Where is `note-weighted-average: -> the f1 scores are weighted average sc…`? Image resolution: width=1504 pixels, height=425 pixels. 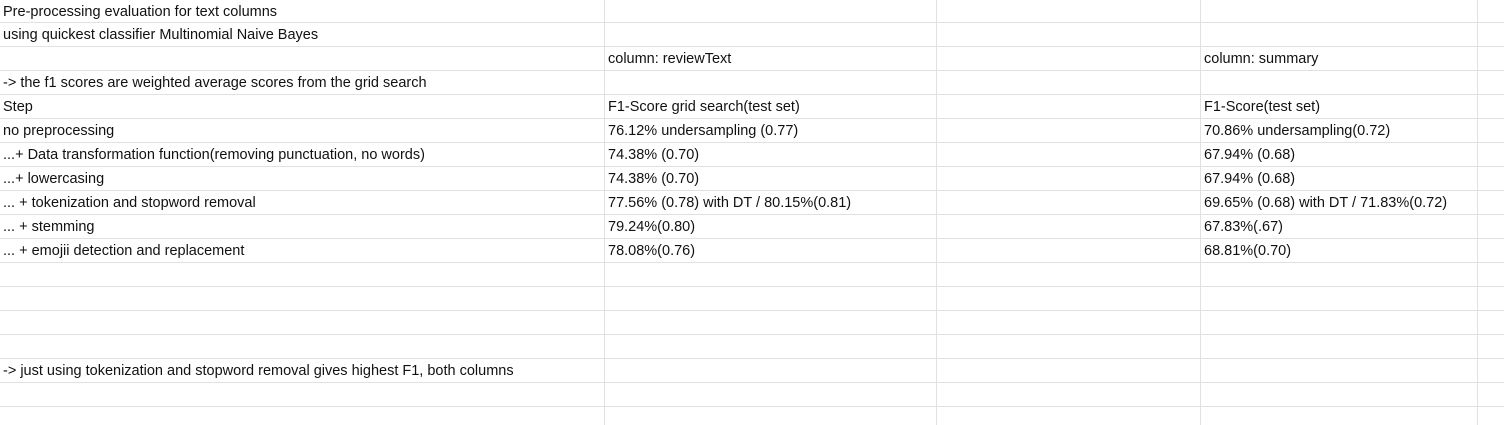 note-weighted-average: -> the f1 scores are weighted average sc… is located at coordinates (213, 83).